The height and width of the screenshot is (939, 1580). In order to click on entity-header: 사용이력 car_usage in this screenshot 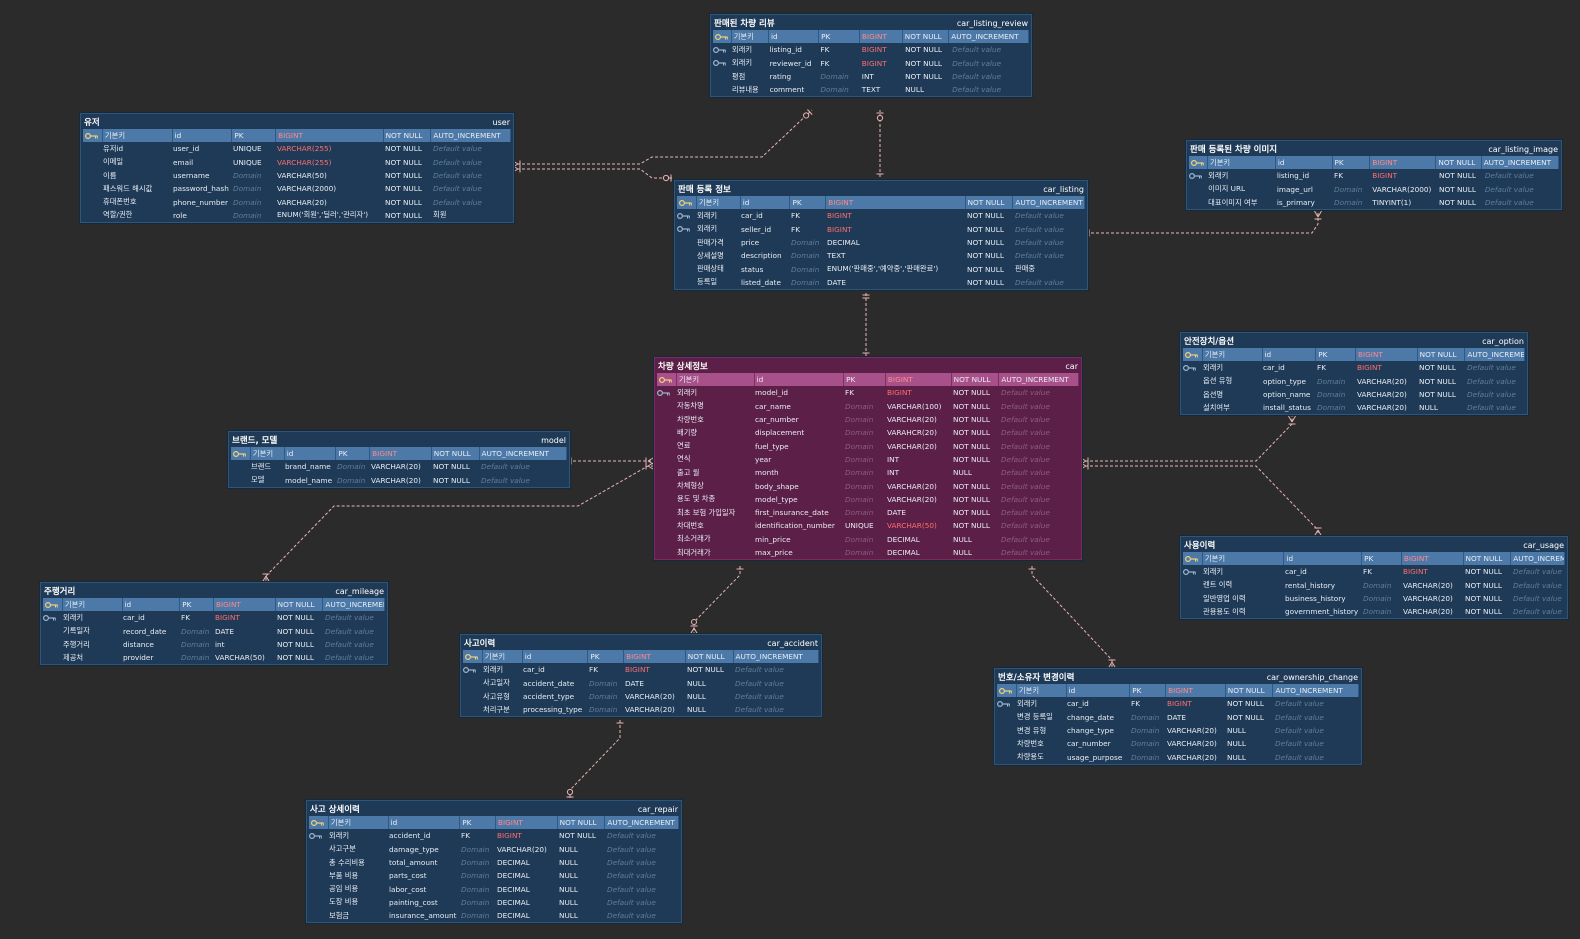, I will do `click(1374, 544)`.